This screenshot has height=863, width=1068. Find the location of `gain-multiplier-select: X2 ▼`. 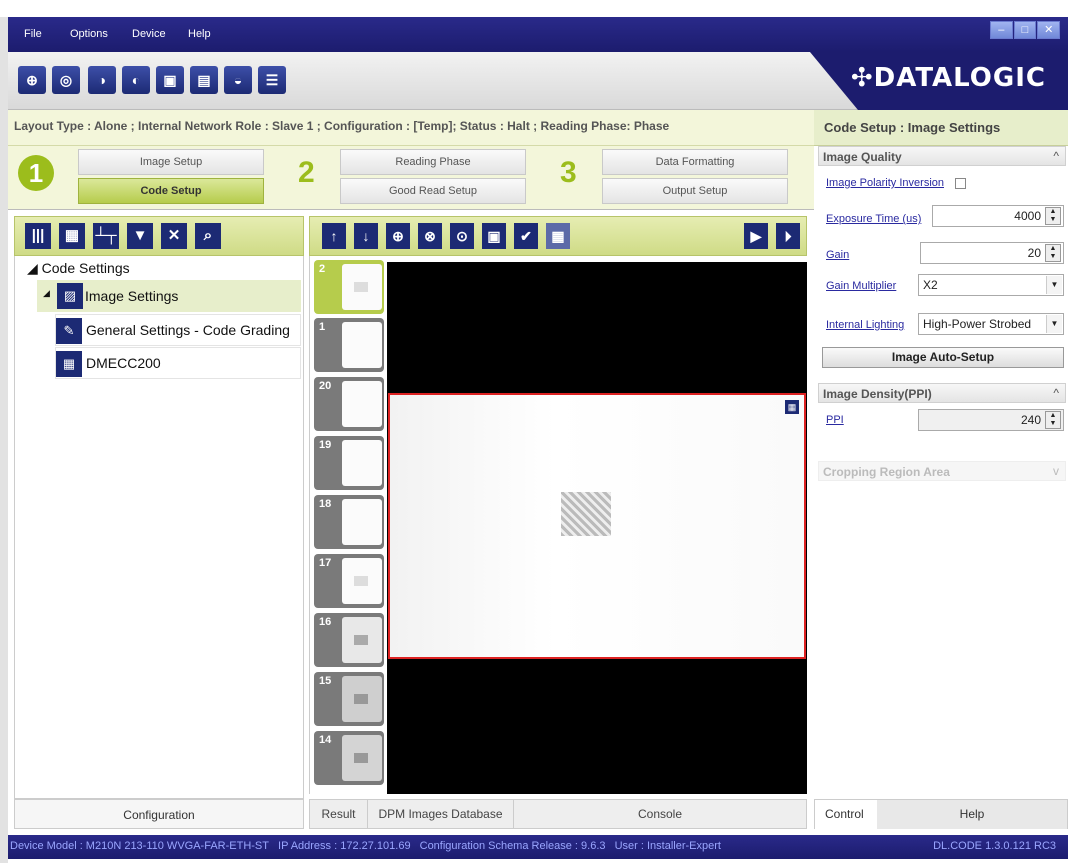

gain-multiplier-select: X2 ▼ is located at coordinates (991, 285).